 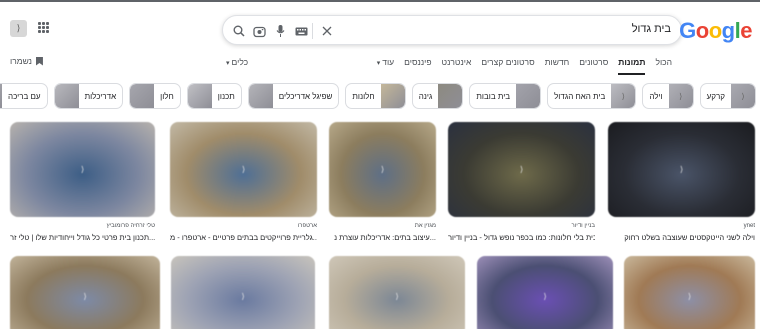 What do you see at coordinates (312, 31) in the screenshot?
I see `search-divider` at bounding box center [312, 31].